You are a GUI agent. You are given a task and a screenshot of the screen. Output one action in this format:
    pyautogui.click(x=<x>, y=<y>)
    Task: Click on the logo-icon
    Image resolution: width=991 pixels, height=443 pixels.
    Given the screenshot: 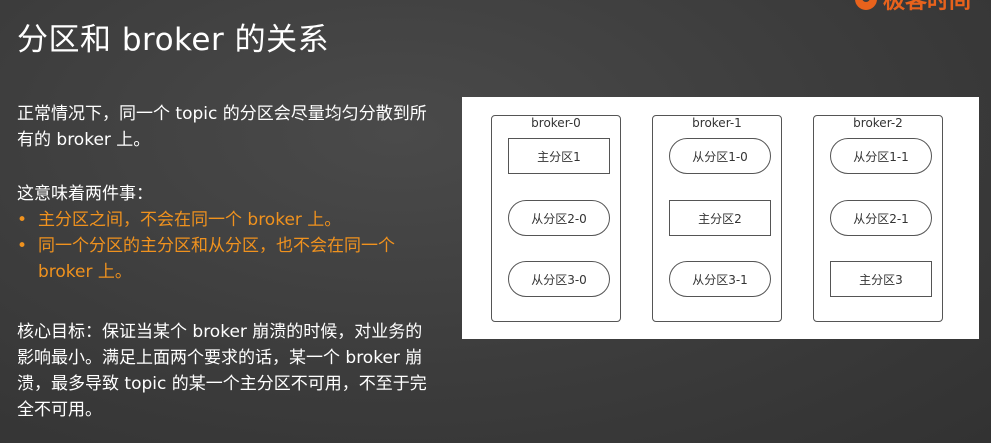 What is the action you would take?
    pyautogui.click(x=865, y=5)
    